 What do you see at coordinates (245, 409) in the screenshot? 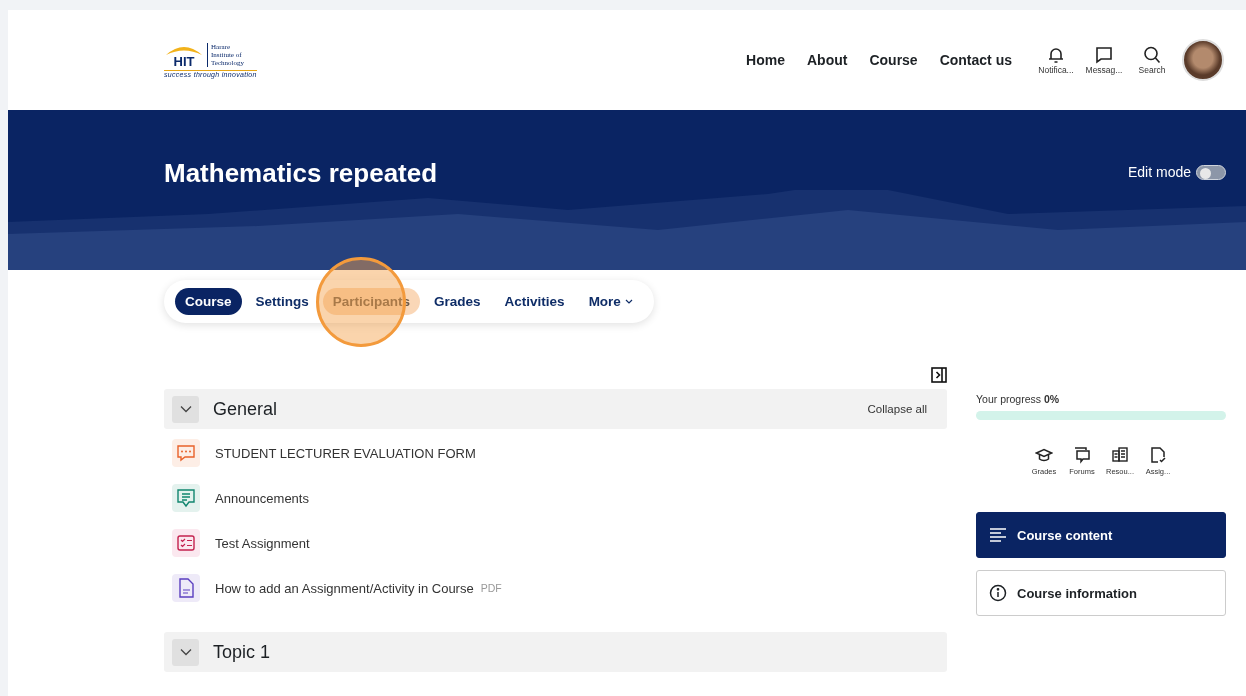
I see `section-title: General` at bounding box center [245, 409].